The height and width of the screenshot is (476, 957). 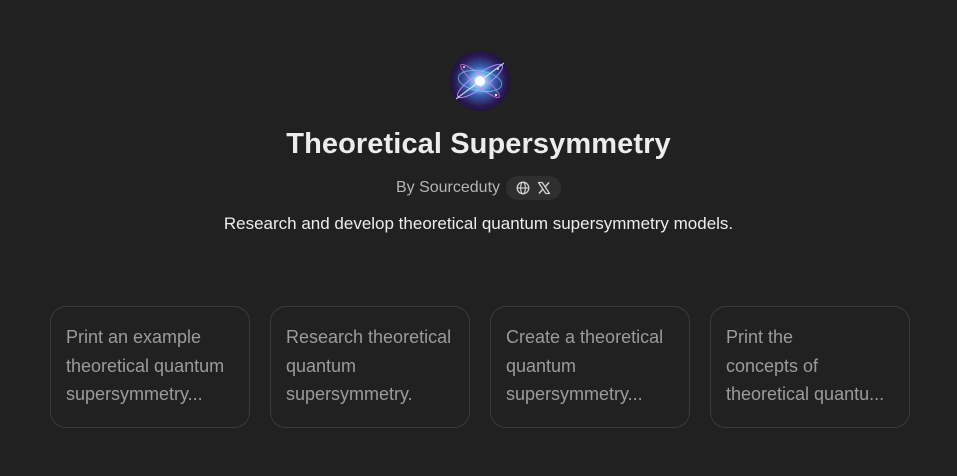 What do you see at coordinates (145, 365) in the screenshot?
I see `starter-line: theoretical quantum` at bounding box center [145, 365].